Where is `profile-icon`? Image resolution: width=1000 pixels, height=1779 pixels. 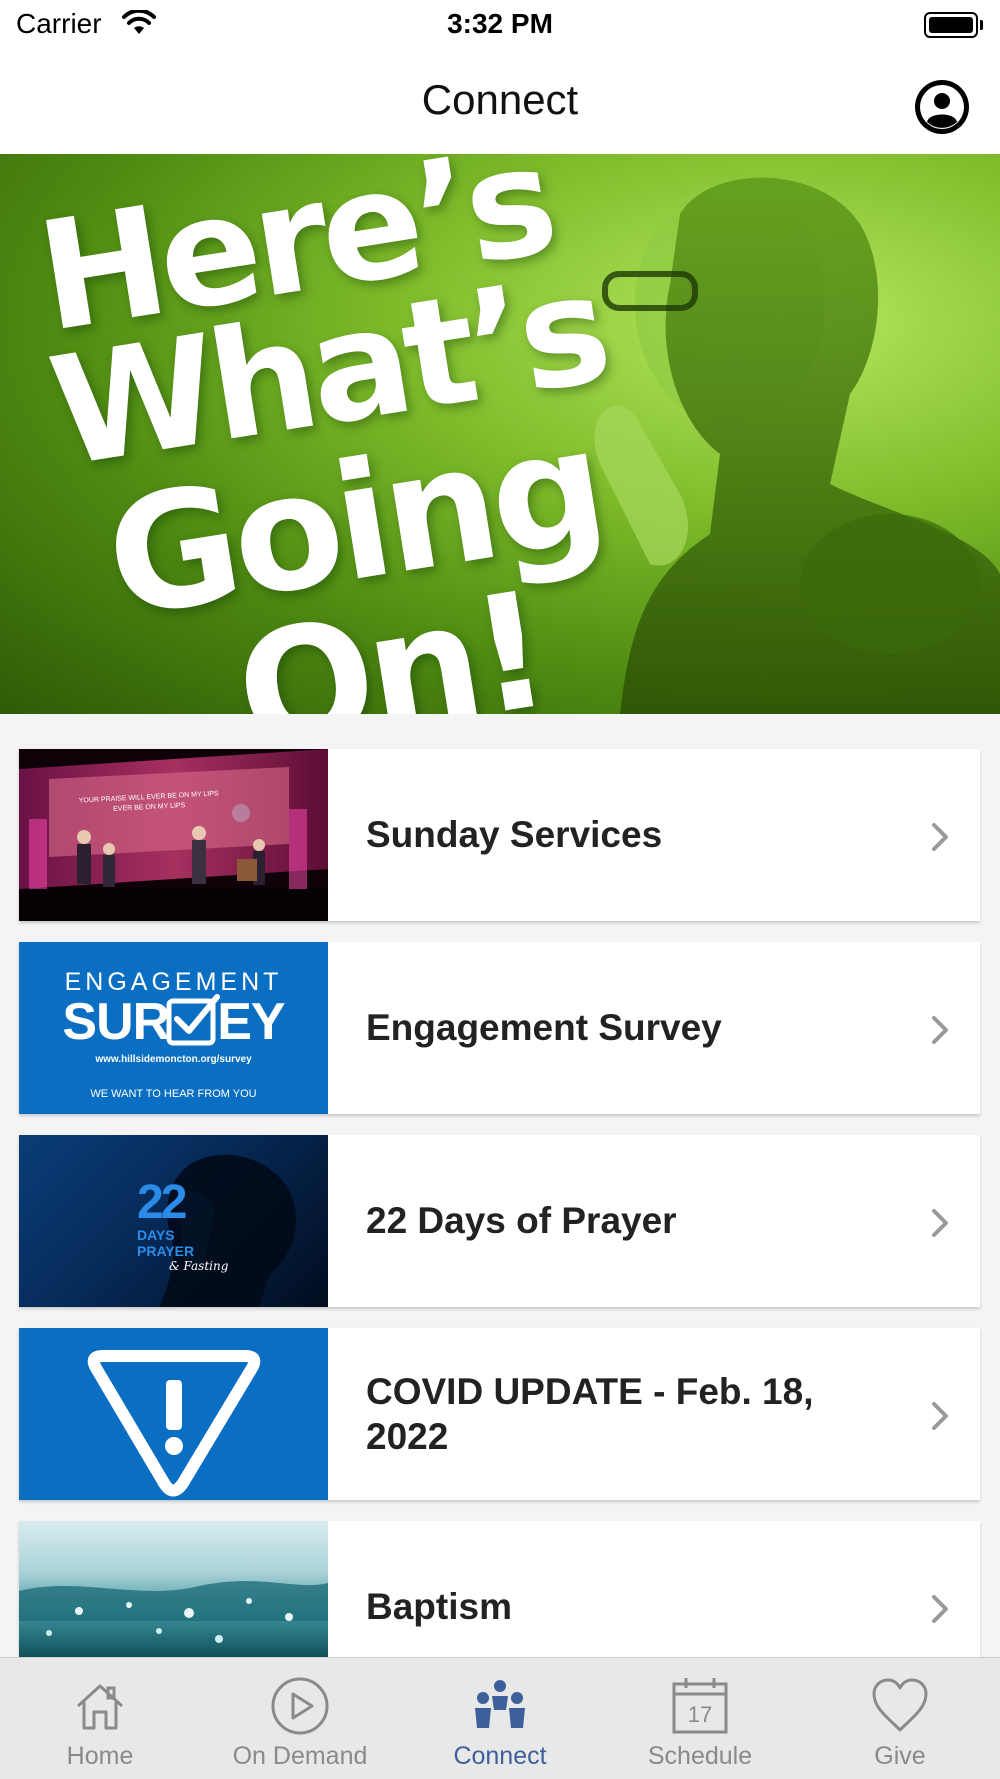 profile-icon is located at coordinates (942, 107).